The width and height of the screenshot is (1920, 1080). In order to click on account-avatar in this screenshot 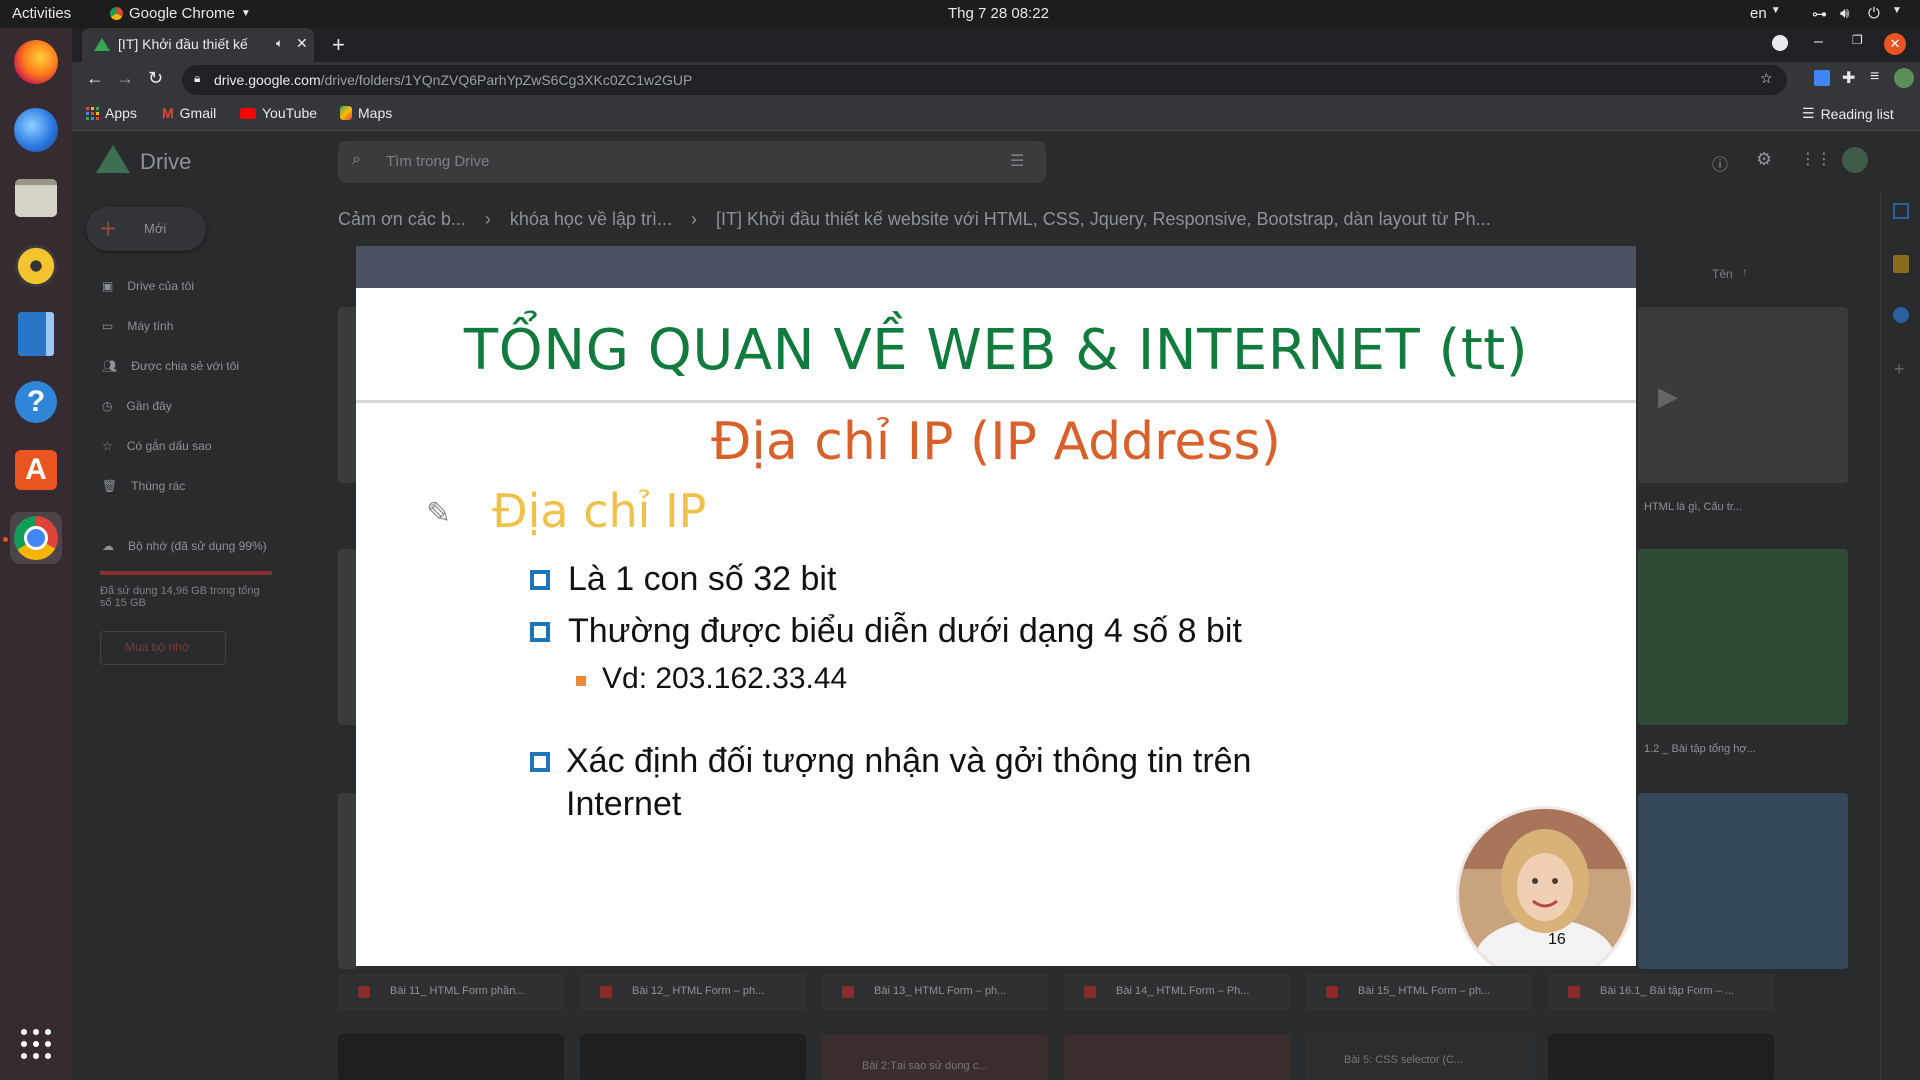, I will do `click(1855, 160)`.